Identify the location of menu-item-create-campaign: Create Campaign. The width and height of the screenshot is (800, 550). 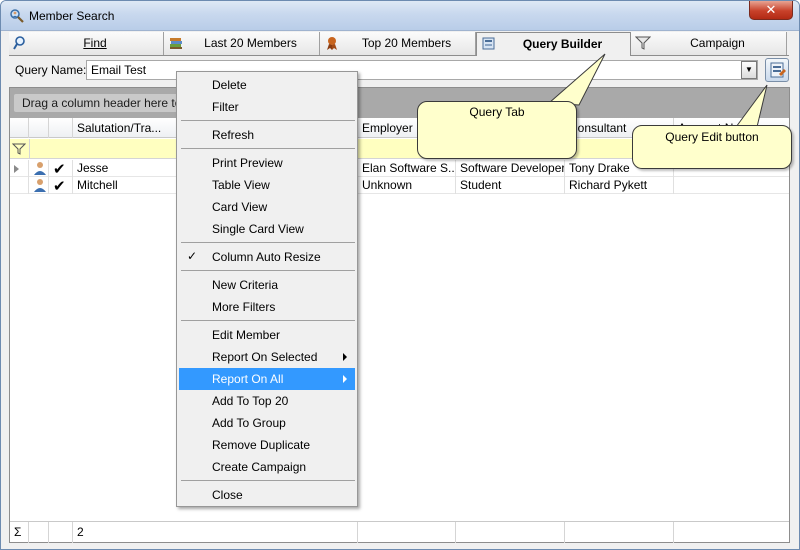
(267, 467).